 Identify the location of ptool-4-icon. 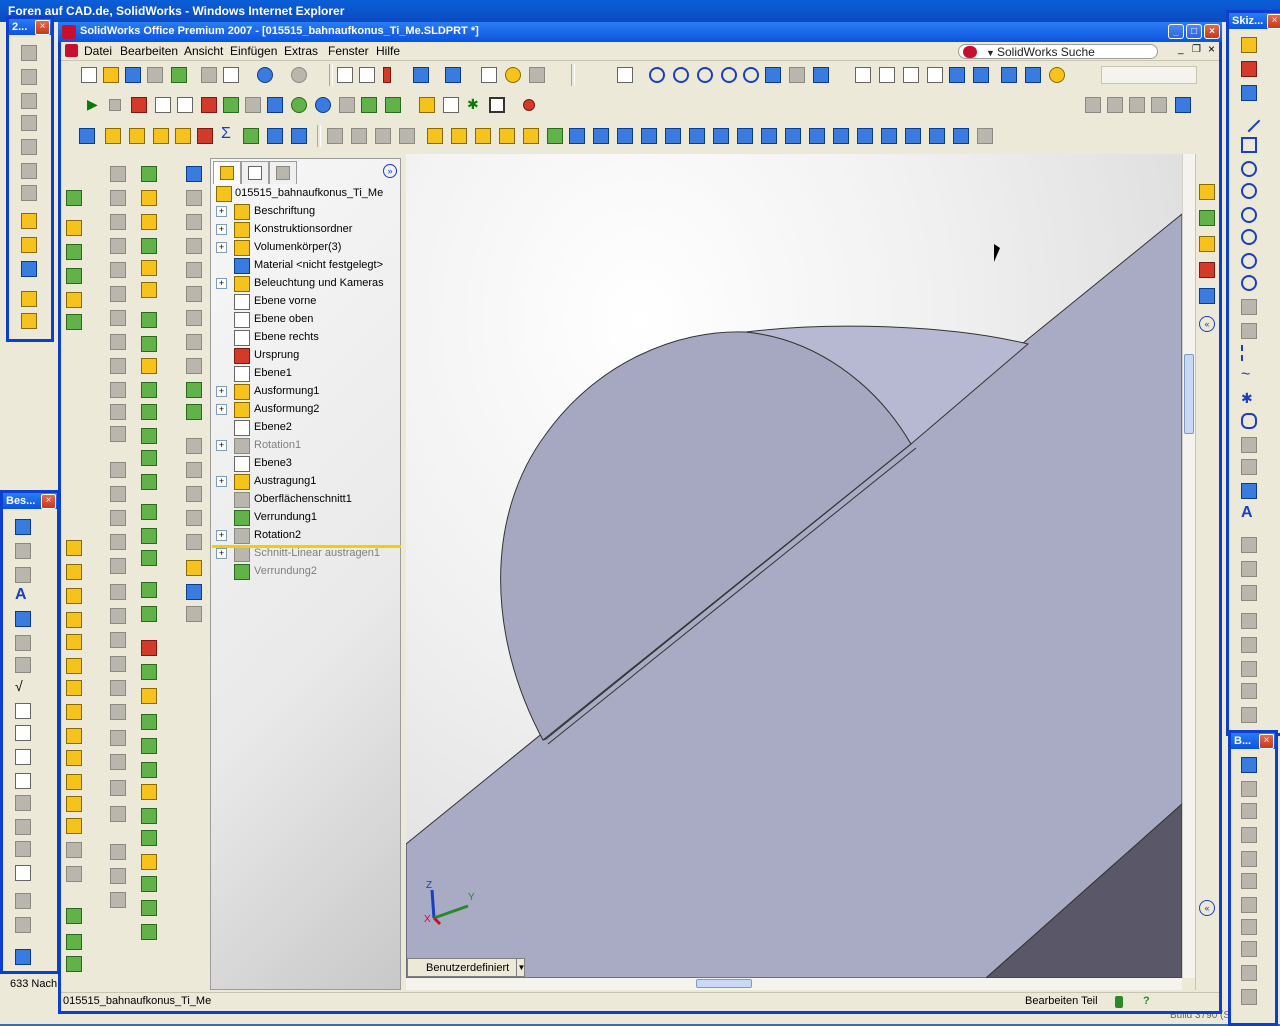
(29, 123).